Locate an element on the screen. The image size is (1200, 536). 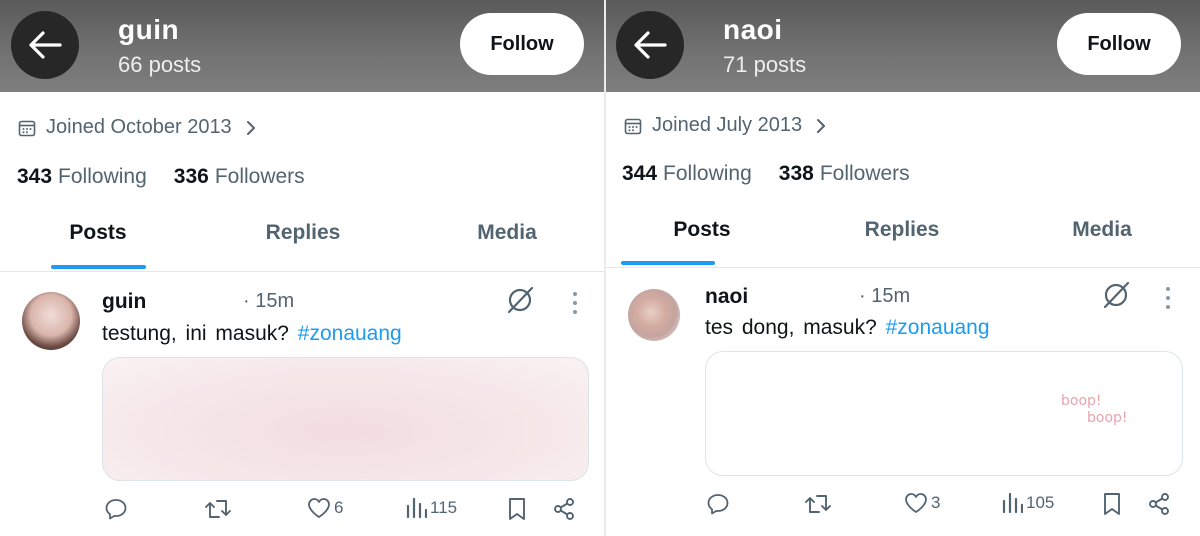
profile-header: guin 66 posts Follow is located at coordinates (302, 46).